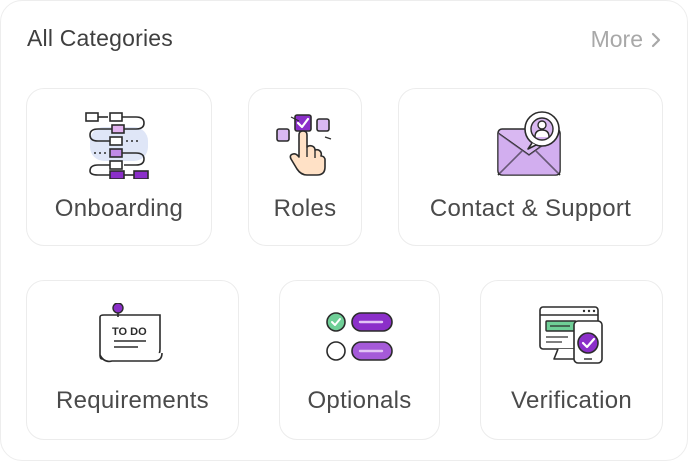  Describe the element at coordinates (305, 208) in the screenshot. I see `category-label: Roles` at that location.